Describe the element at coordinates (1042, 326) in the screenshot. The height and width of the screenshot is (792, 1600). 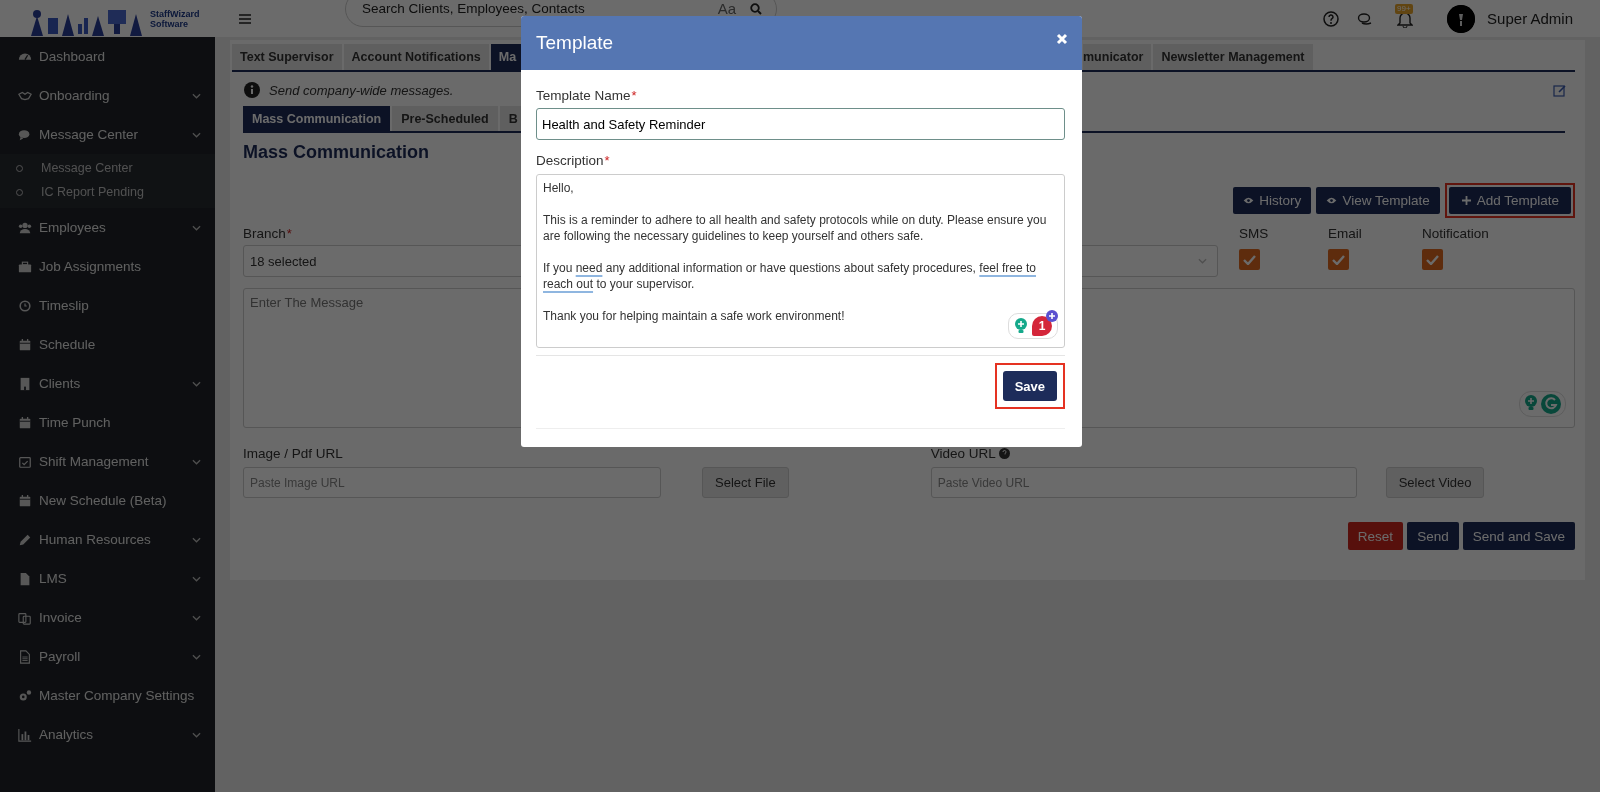
I see `suggestion-count: 1` at that location.